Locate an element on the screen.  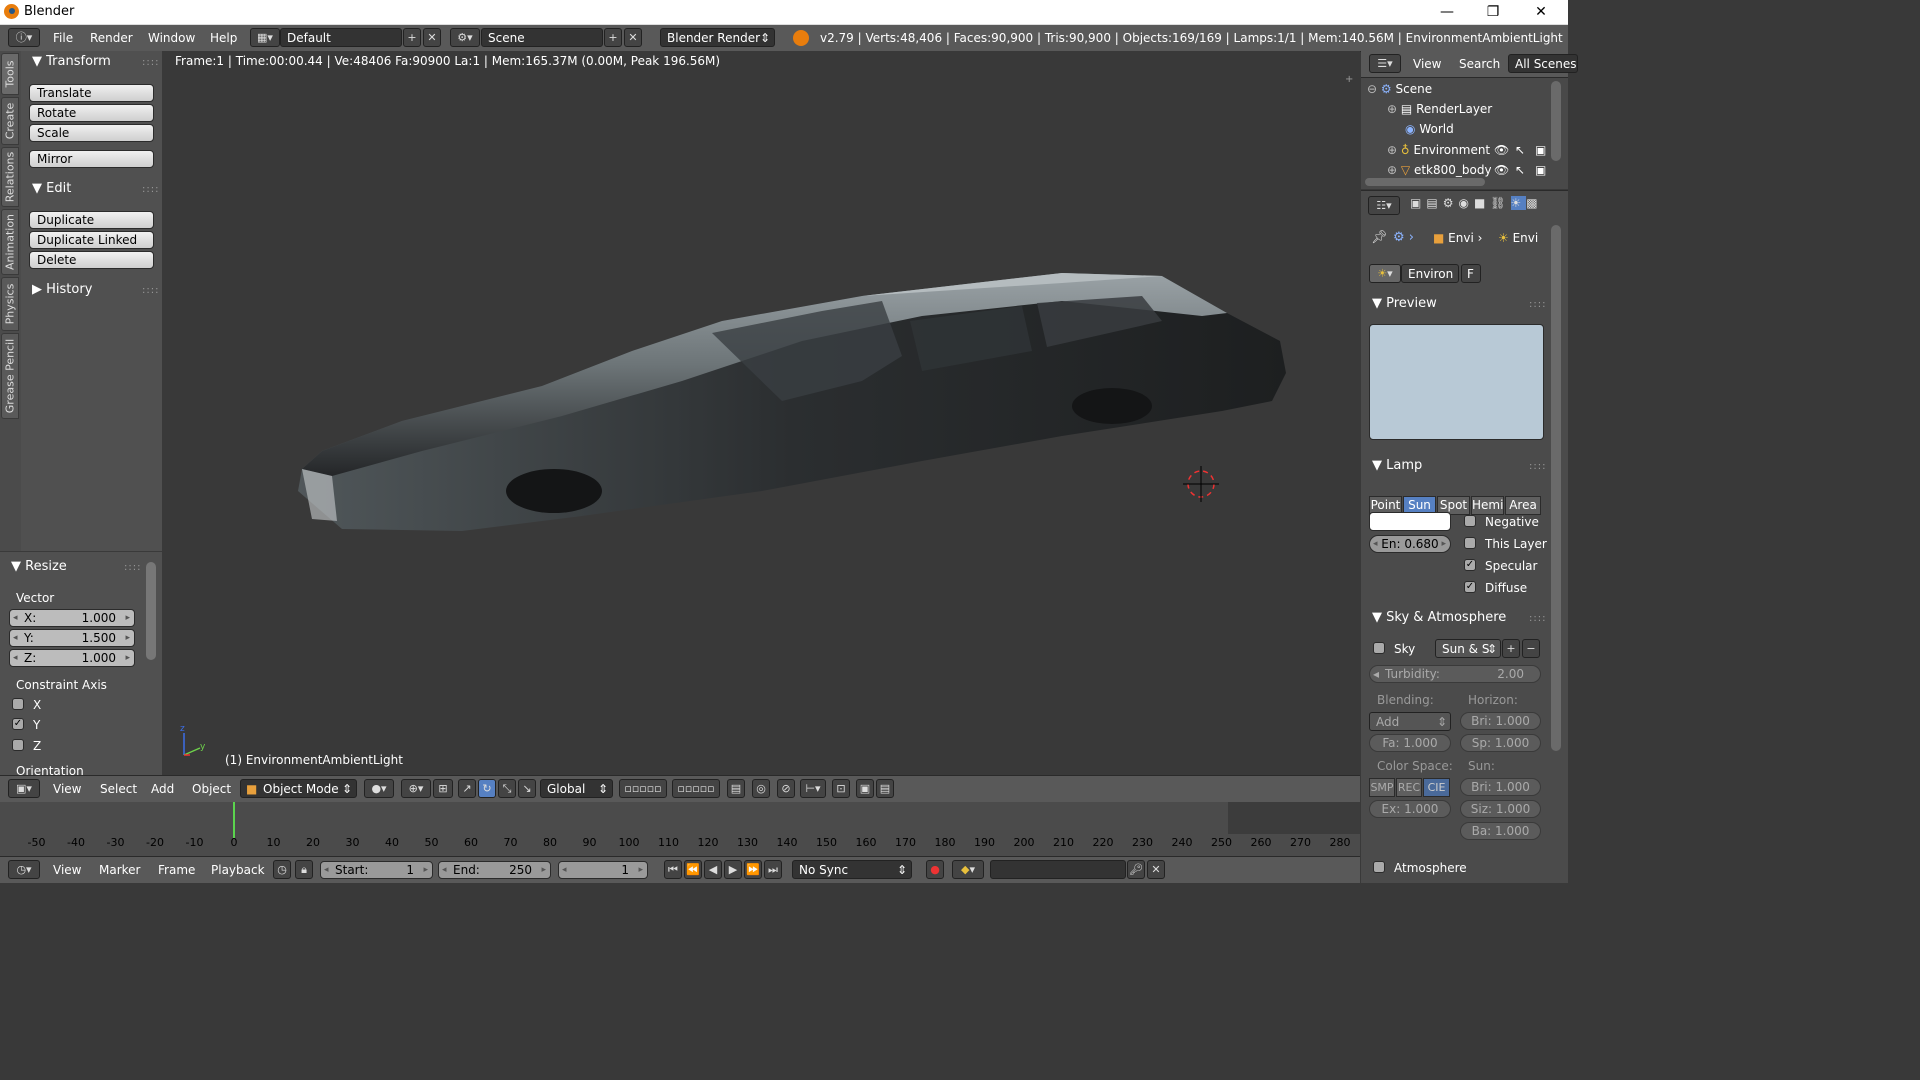
object-tab-icon: ■ is located at coordinates (1482, 203).